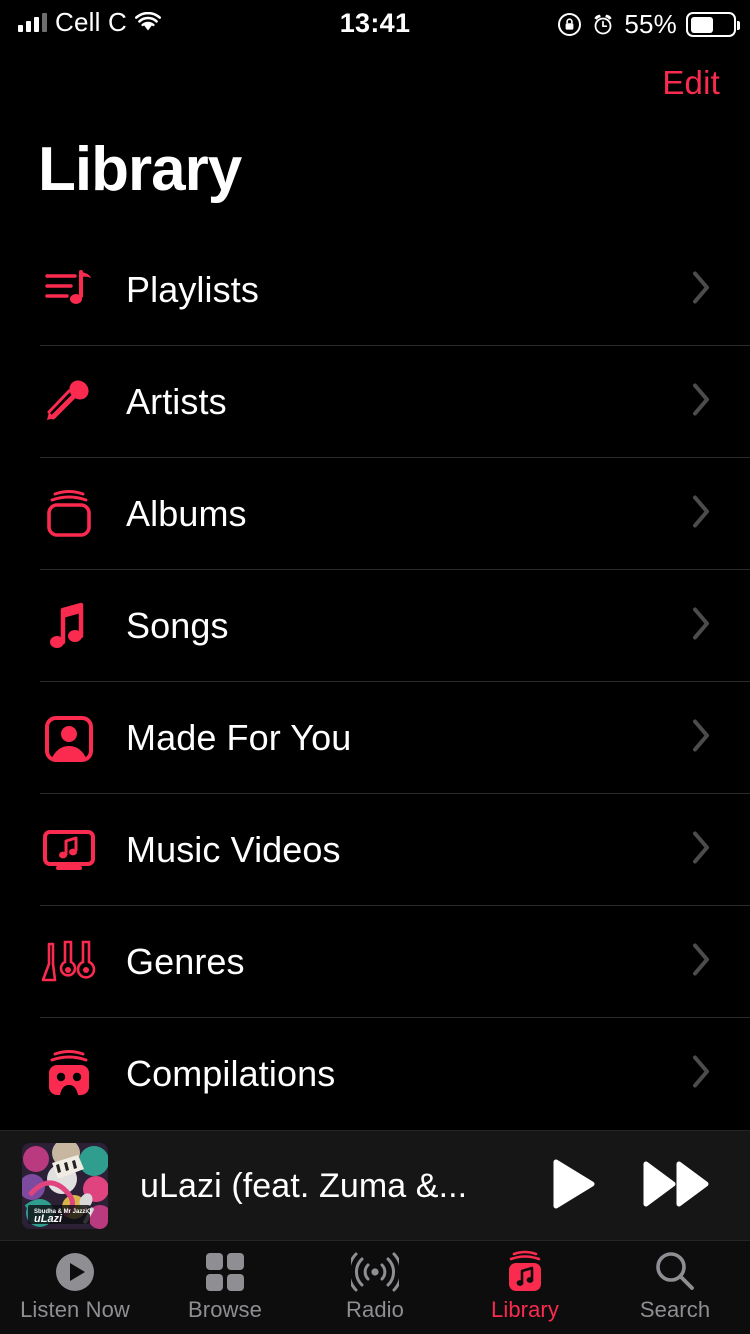 The height and width of the screenshot is (1334, 750). Describe the element at coordinates (69, 626) in the screenshot. I see `music-note-icon` at that location.